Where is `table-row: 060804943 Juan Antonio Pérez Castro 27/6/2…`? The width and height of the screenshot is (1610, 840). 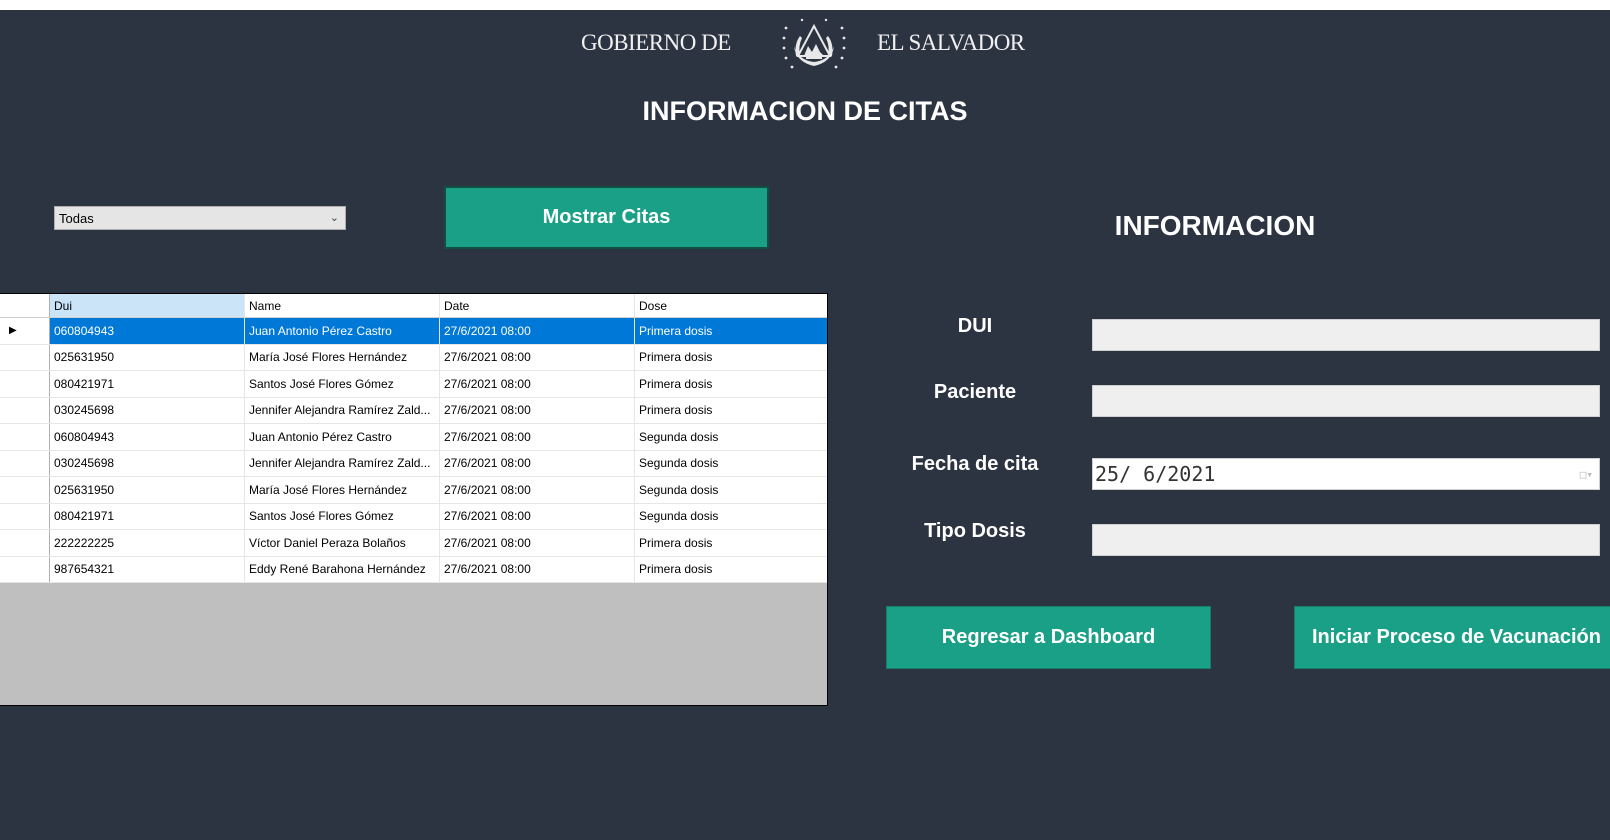
table-row: 060804943 Juan Antonio Pérez Castro 27/6/2… is located at coordinates (413, 437).